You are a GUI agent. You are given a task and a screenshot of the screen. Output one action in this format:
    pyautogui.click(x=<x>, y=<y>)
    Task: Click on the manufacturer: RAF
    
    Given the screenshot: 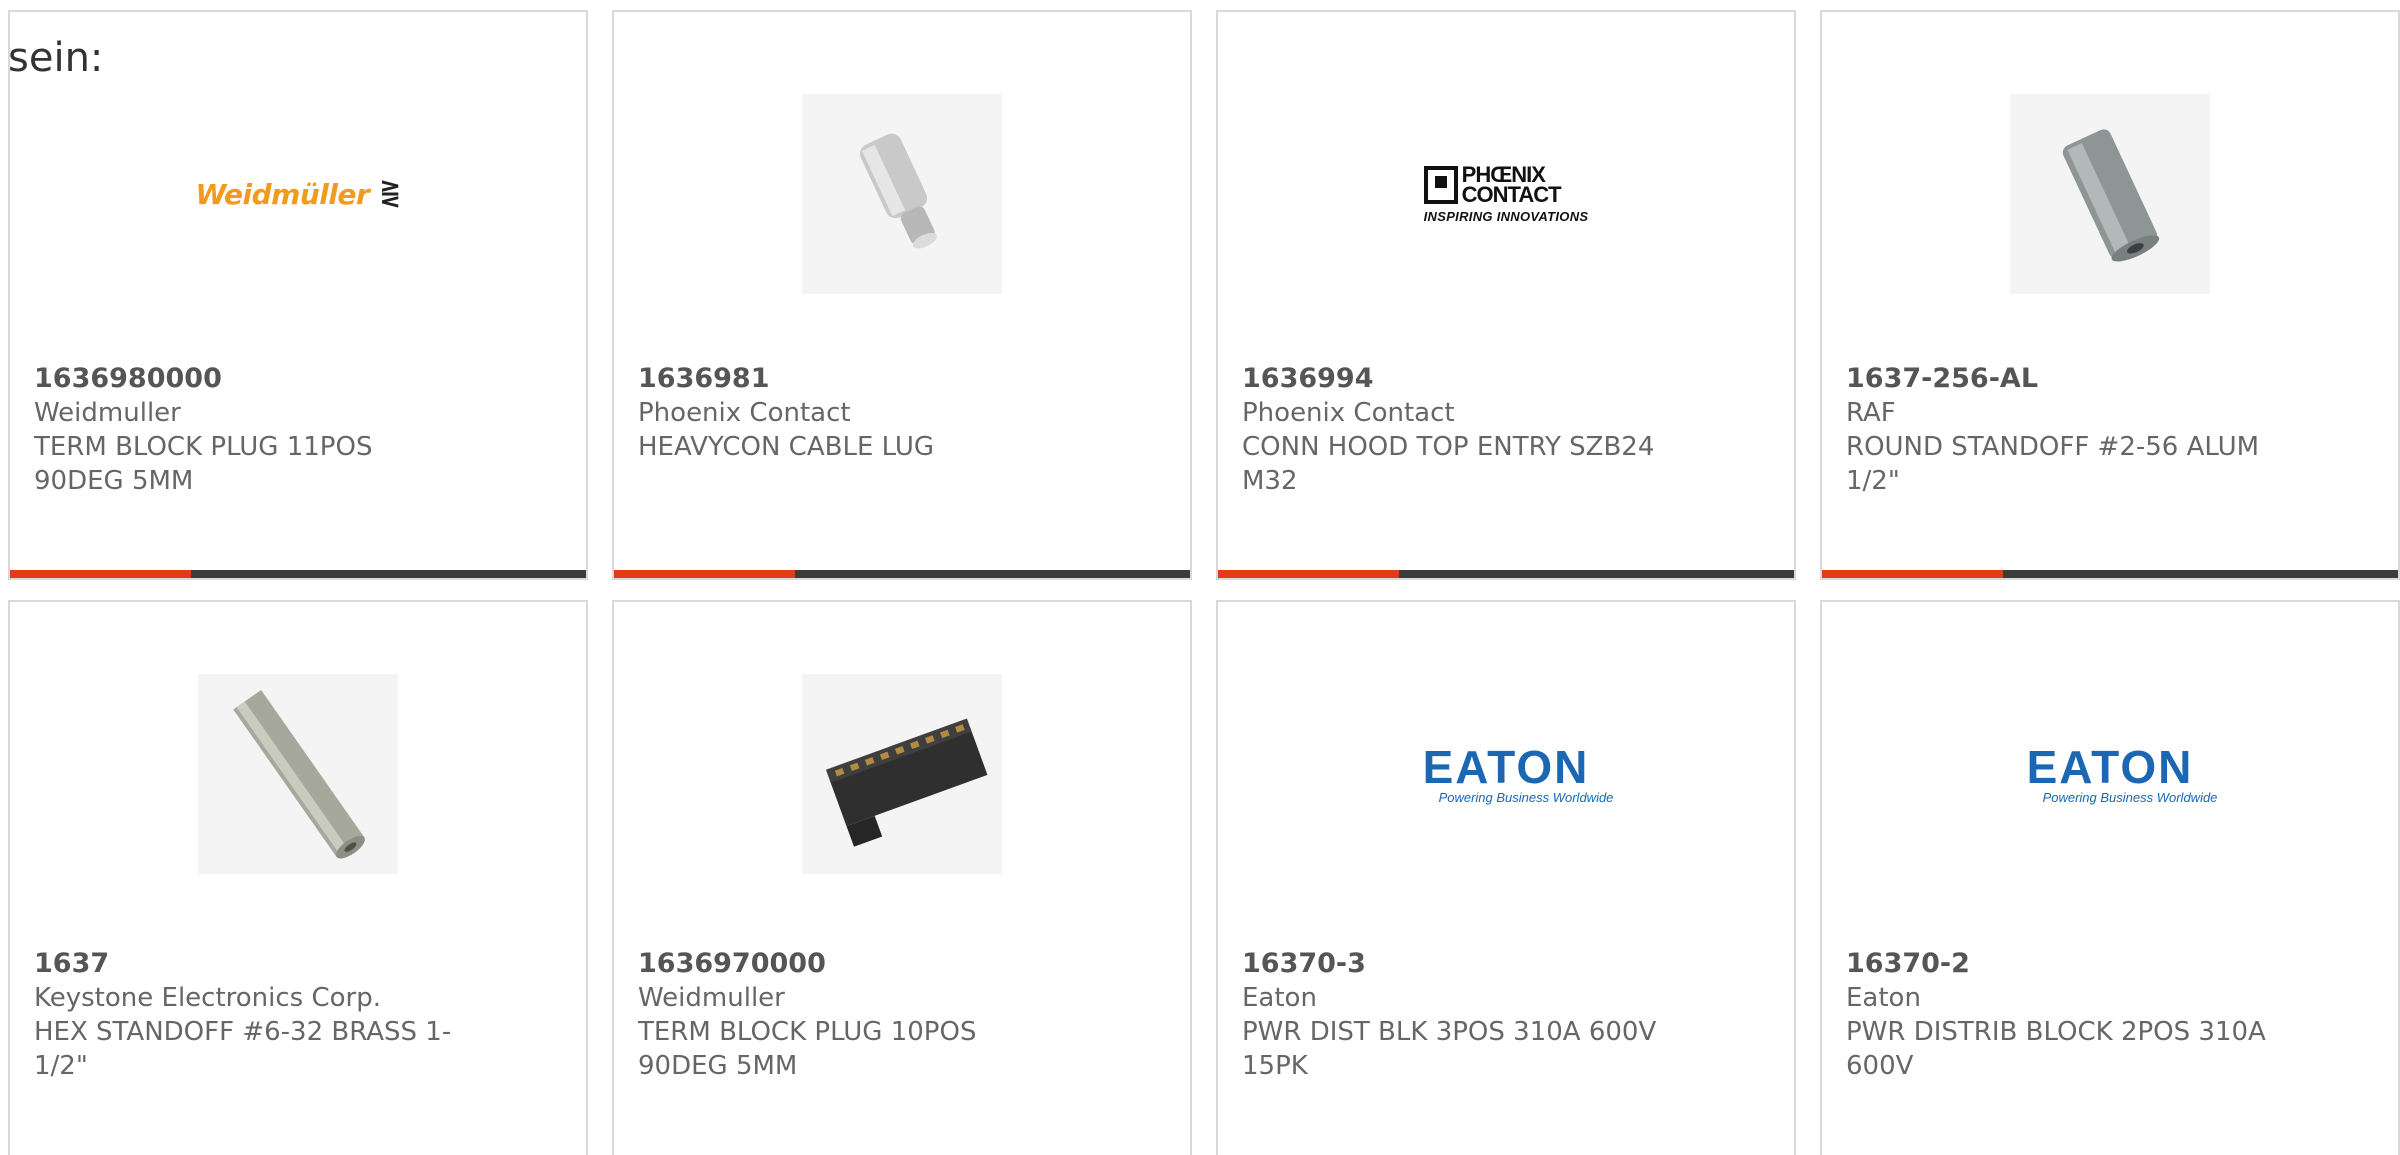 What is the action you would take?
    pyautogui.click(x=1871, y=413)
    